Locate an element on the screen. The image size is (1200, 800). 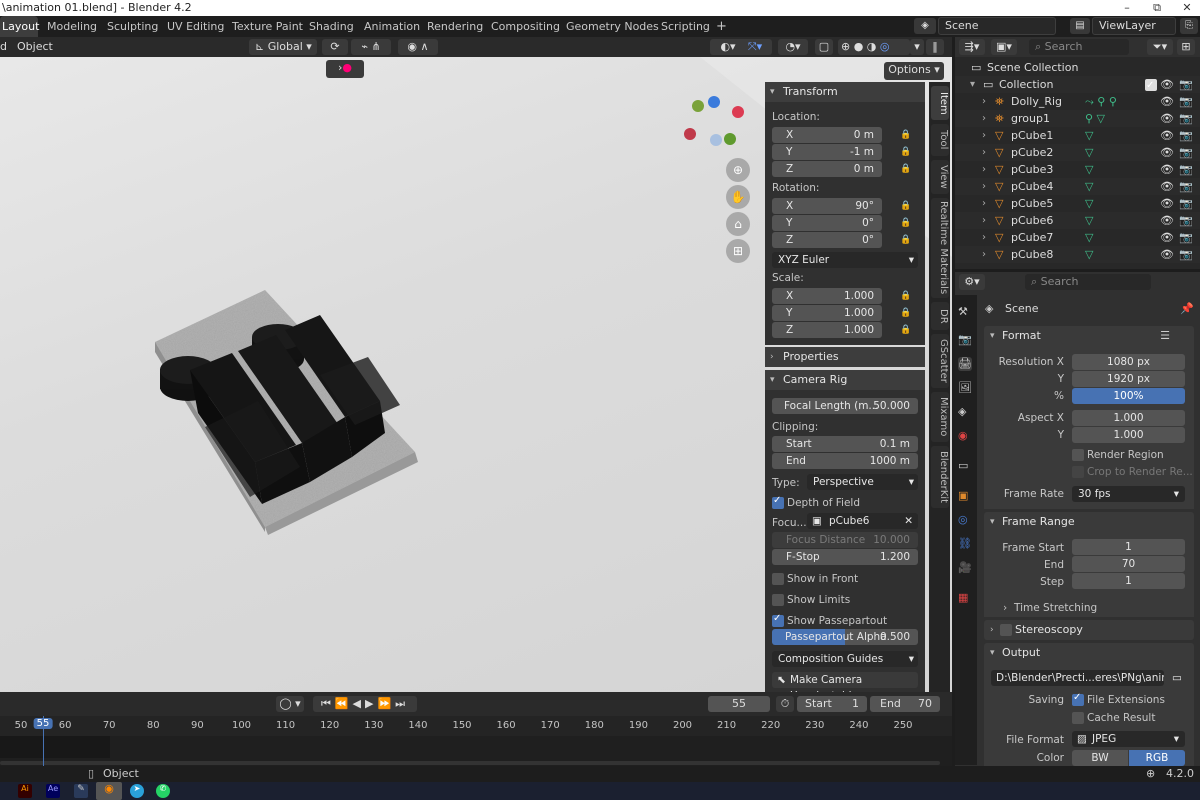
new-collection-icon: ⊞ is located at coordinates (1186, 47).